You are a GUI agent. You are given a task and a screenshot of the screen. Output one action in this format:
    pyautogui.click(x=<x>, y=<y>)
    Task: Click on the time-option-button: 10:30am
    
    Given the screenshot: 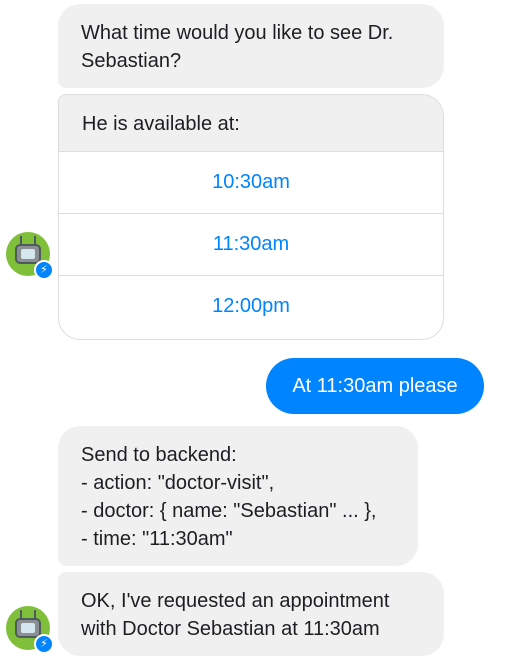 What is the action you would take?
    pyautogui.click(x=251, y=182)
    